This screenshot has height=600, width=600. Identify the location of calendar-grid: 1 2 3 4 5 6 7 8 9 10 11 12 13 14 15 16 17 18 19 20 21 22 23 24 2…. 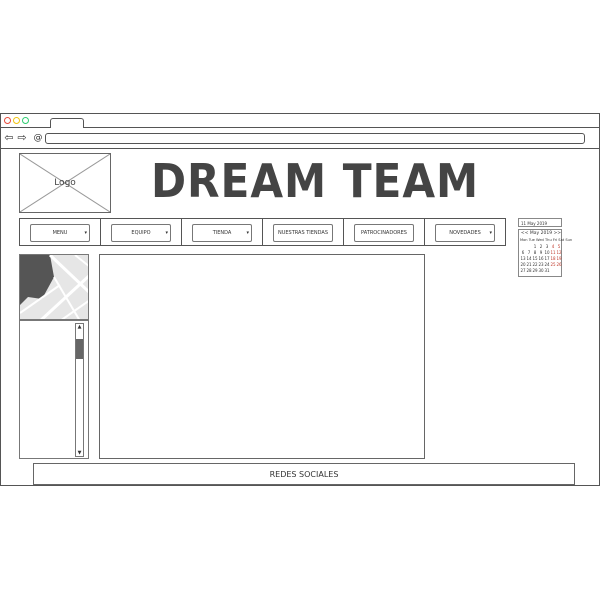
(541, 258).